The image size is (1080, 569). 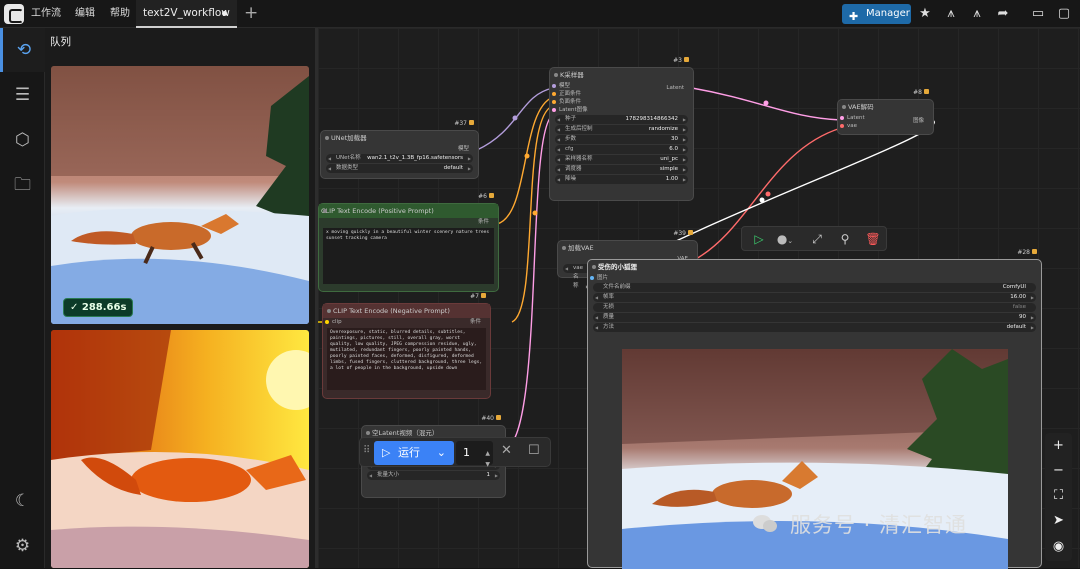 What do you see at coordinates (852, 126) in the screenshot?
I see `input-label: vae` at bounding box center [852, 126].